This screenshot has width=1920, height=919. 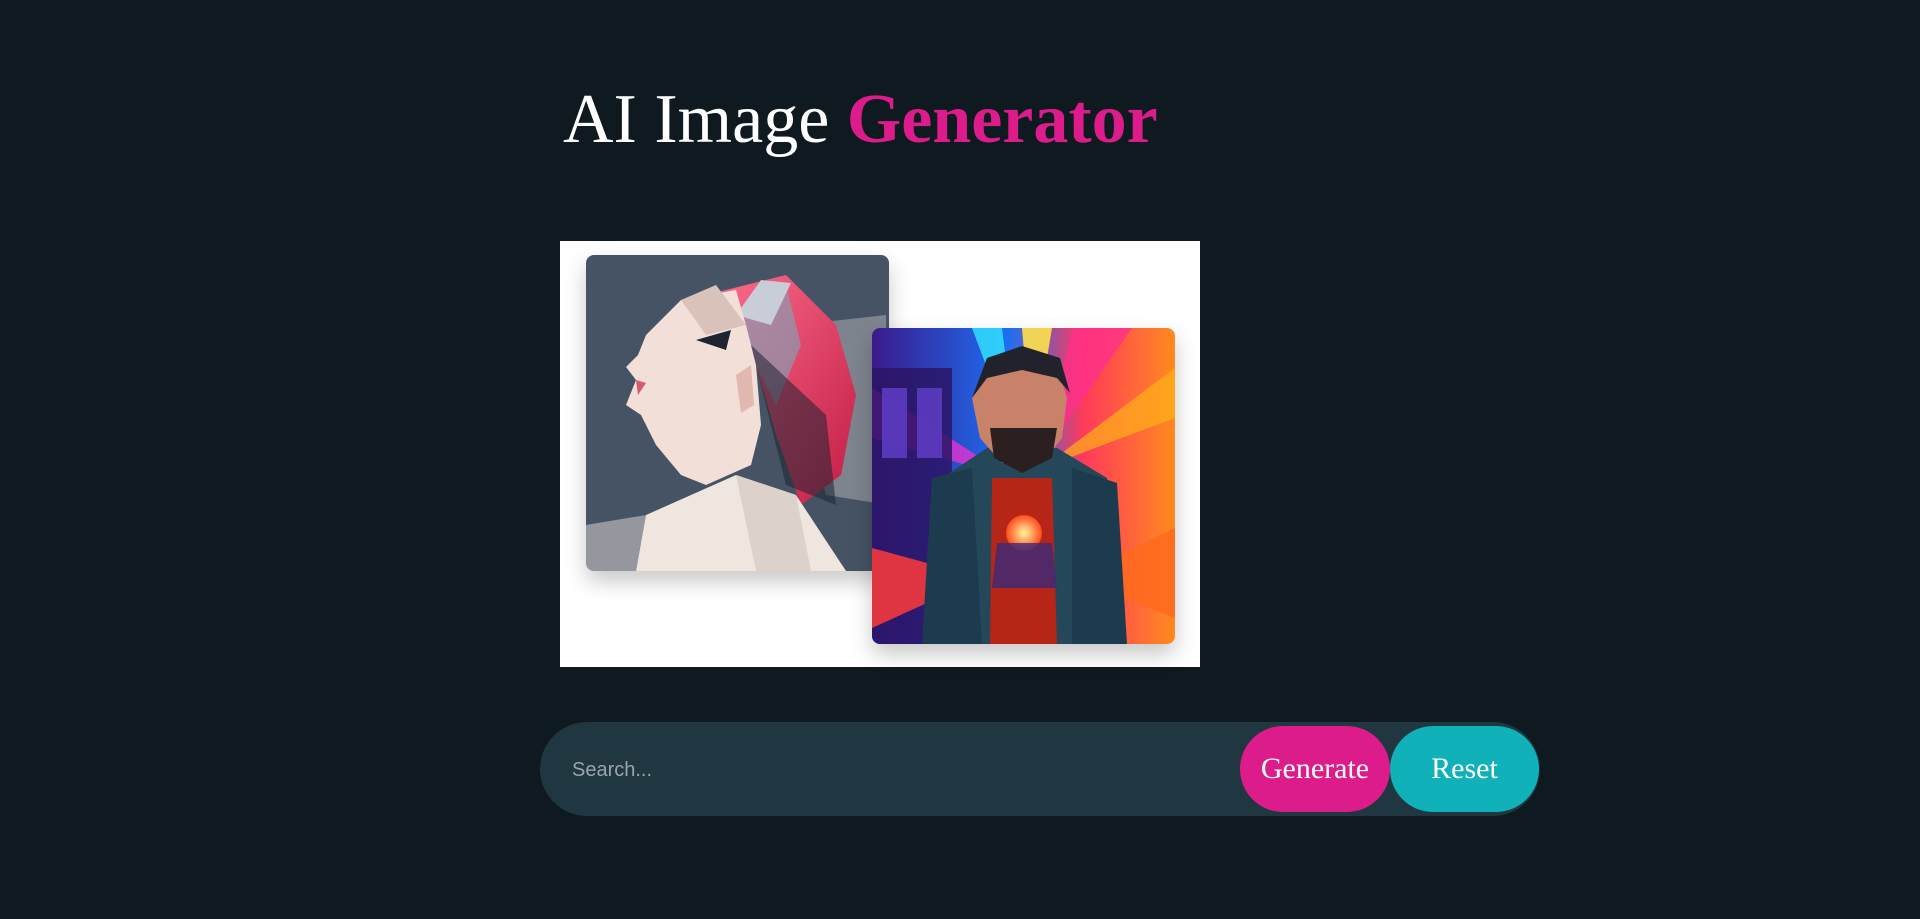 What do you see at coordinates (1464, 769) in the screenshot?
I see `reset-button: Reset` at bounding box center [1464, 769].